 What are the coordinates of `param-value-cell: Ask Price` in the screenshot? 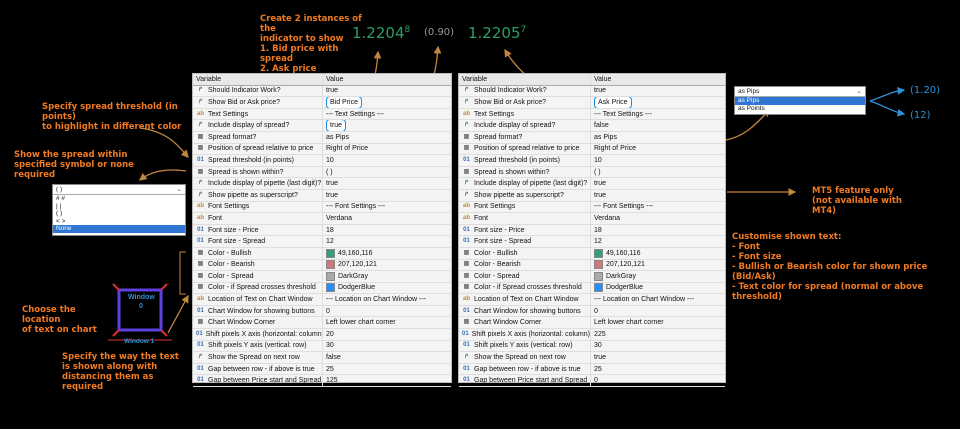 It's located at (658, 102).